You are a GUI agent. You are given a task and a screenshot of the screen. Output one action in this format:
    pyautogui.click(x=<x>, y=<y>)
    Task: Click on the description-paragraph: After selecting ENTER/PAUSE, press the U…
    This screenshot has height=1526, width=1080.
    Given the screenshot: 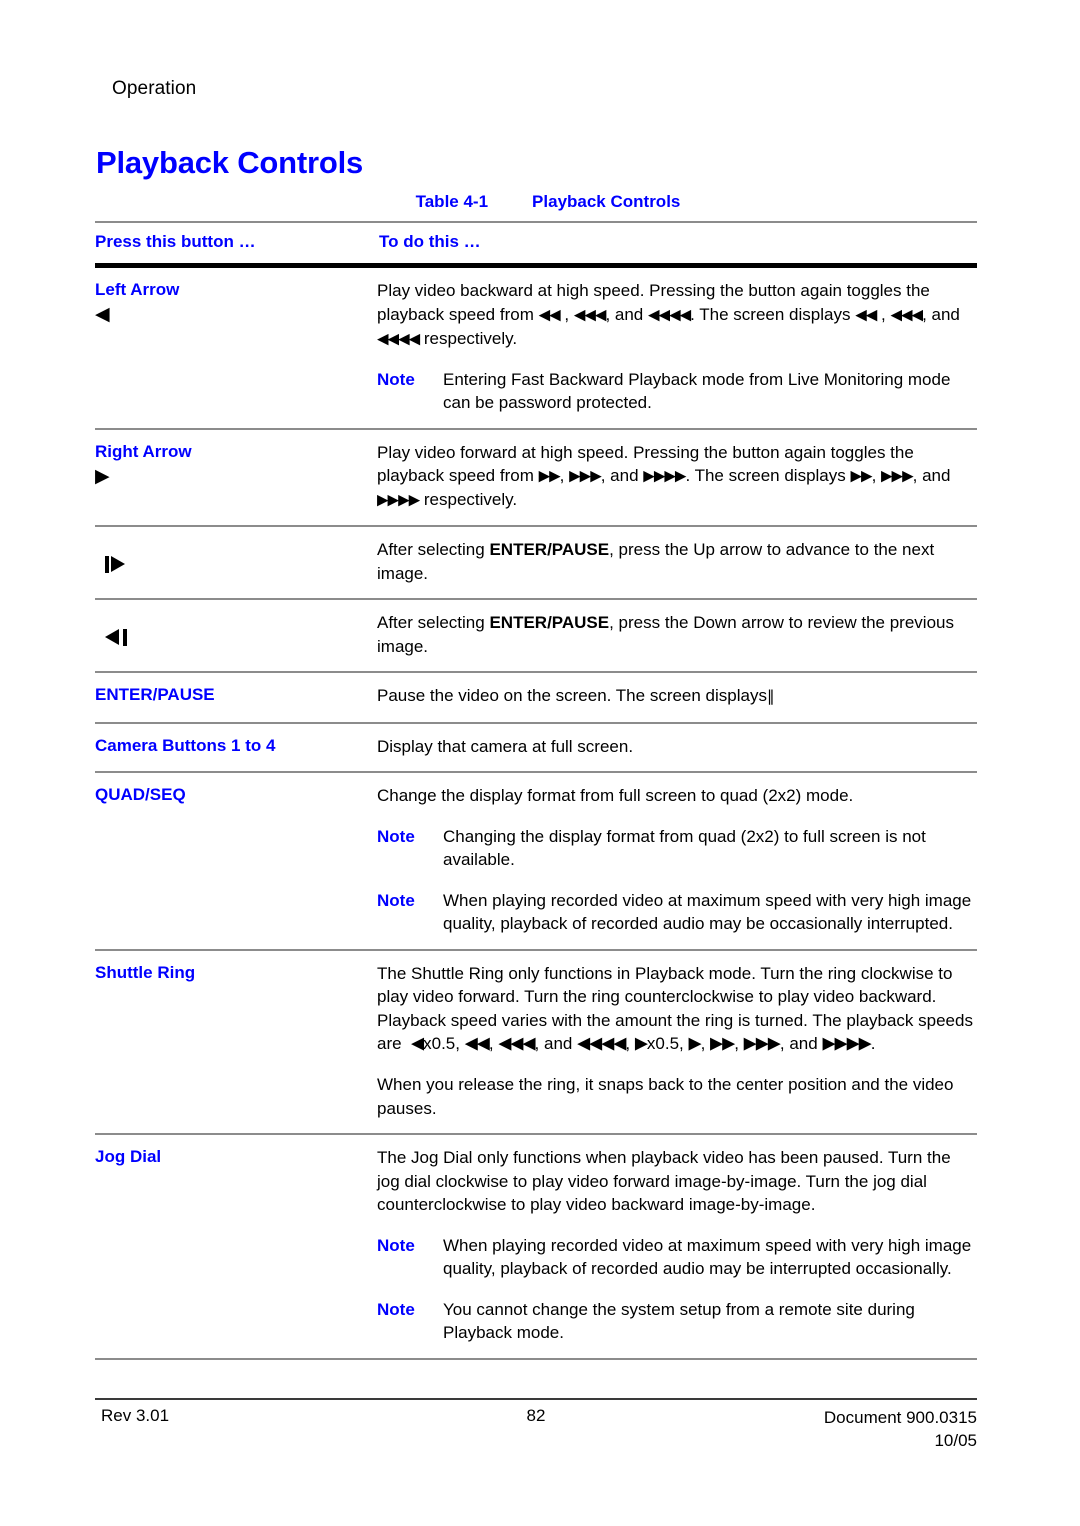 What is the action you would take?
    pyautogui.click(x=656, y=561)
    